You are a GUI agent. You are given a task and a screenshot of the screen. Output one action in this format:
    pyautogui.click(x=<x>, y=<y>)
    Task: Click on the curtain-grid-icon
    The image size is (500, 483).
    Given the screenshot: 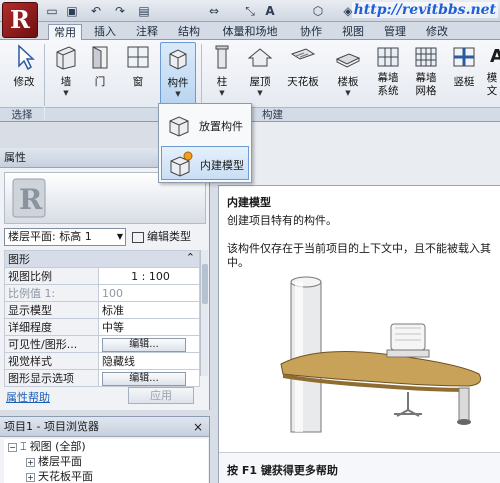 What is the action you would take?
    pyautogui.click(x=426, y=57)
    